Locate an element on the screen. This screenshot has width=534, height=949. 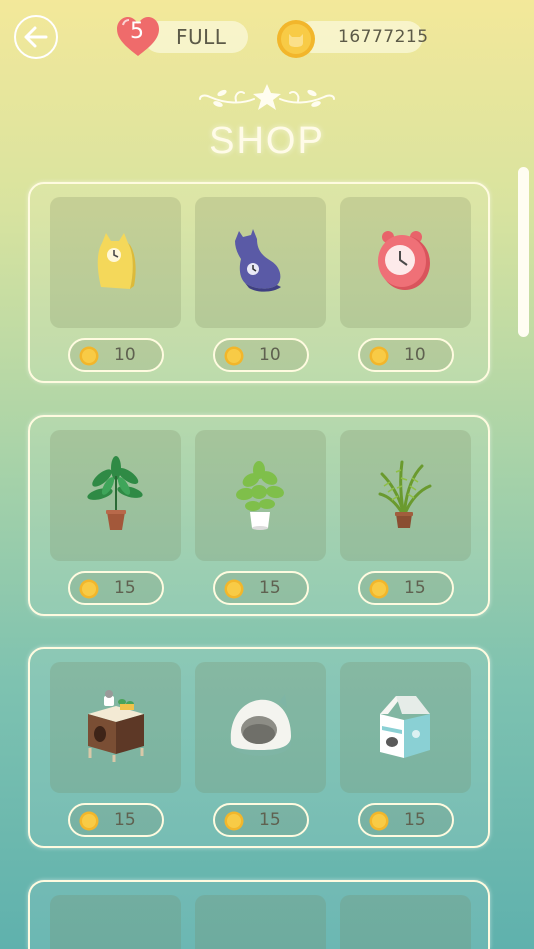
page-title: SHOP is located at coordinates (267, 141).